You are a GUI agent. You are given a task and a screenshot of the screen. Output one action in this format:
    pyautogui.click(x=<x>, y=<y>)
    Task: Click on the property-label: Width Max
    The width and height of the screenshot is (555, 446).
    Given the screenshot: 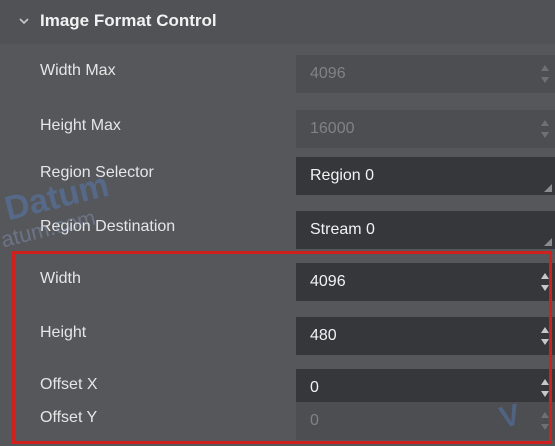 What is the action you would take?
    pyautogui.click(x=78, y=70)
    